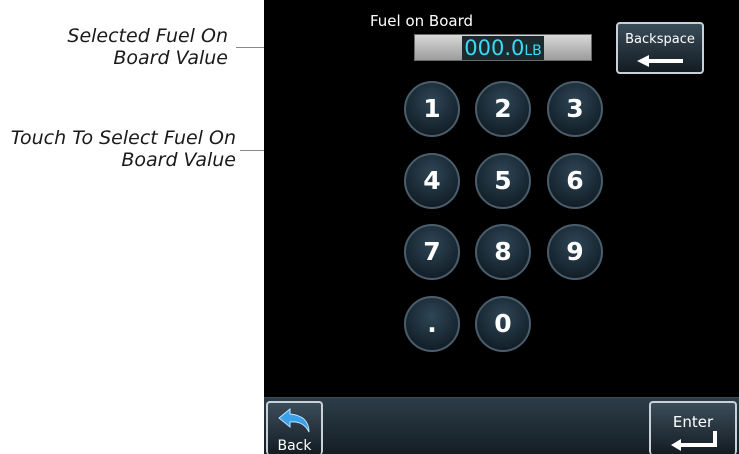  I want to click on fuel-value: 000.0, so click(494, 48).